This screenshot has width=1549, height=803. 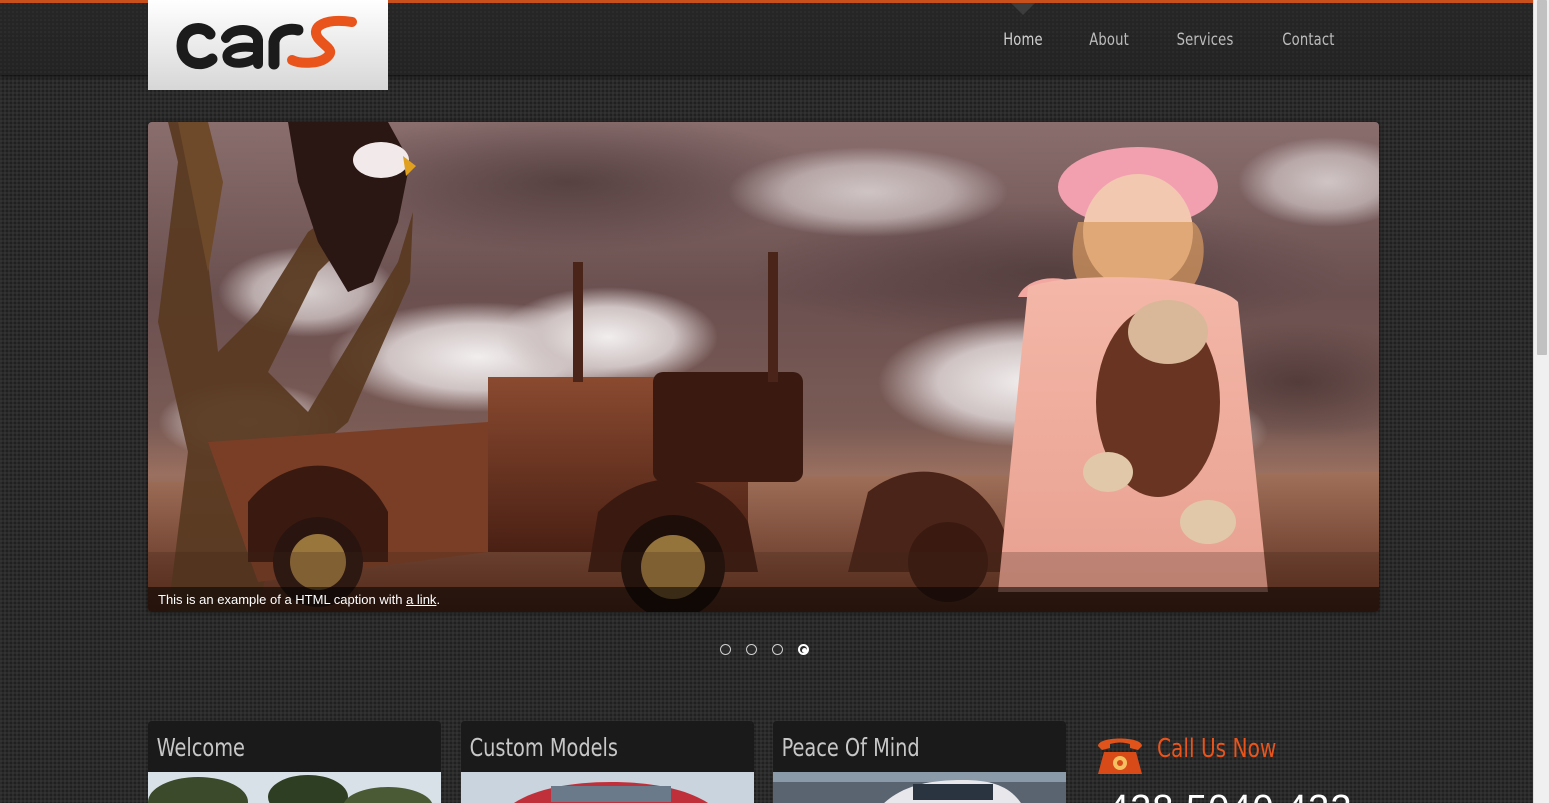 I want to click on call-us-panel: Call Us Now 428 5040 432, so click(x=1244, y=766).